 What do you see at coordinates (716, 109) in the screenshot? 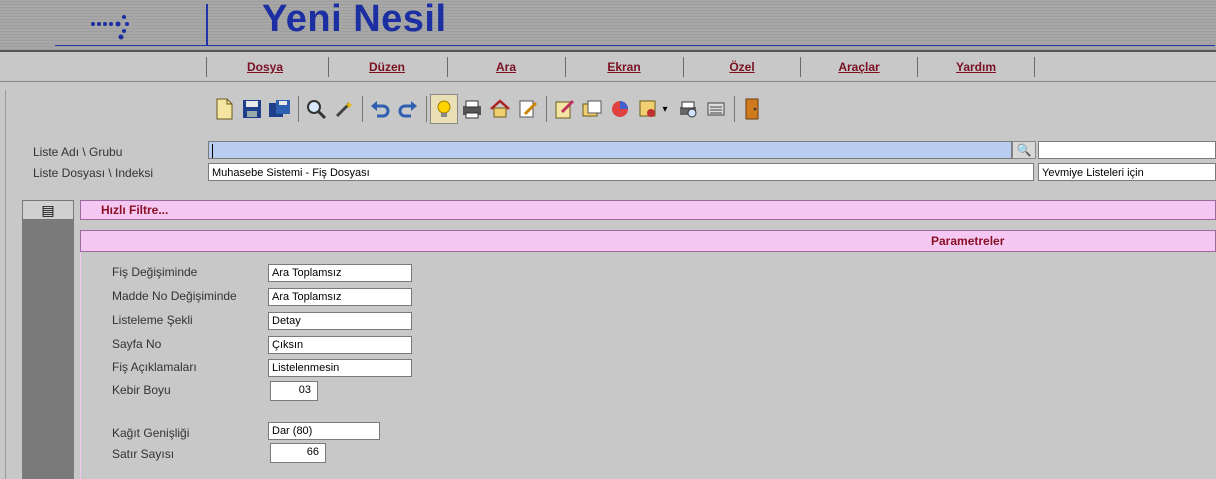
I see `list-icon` at bounding box center [716, 109].